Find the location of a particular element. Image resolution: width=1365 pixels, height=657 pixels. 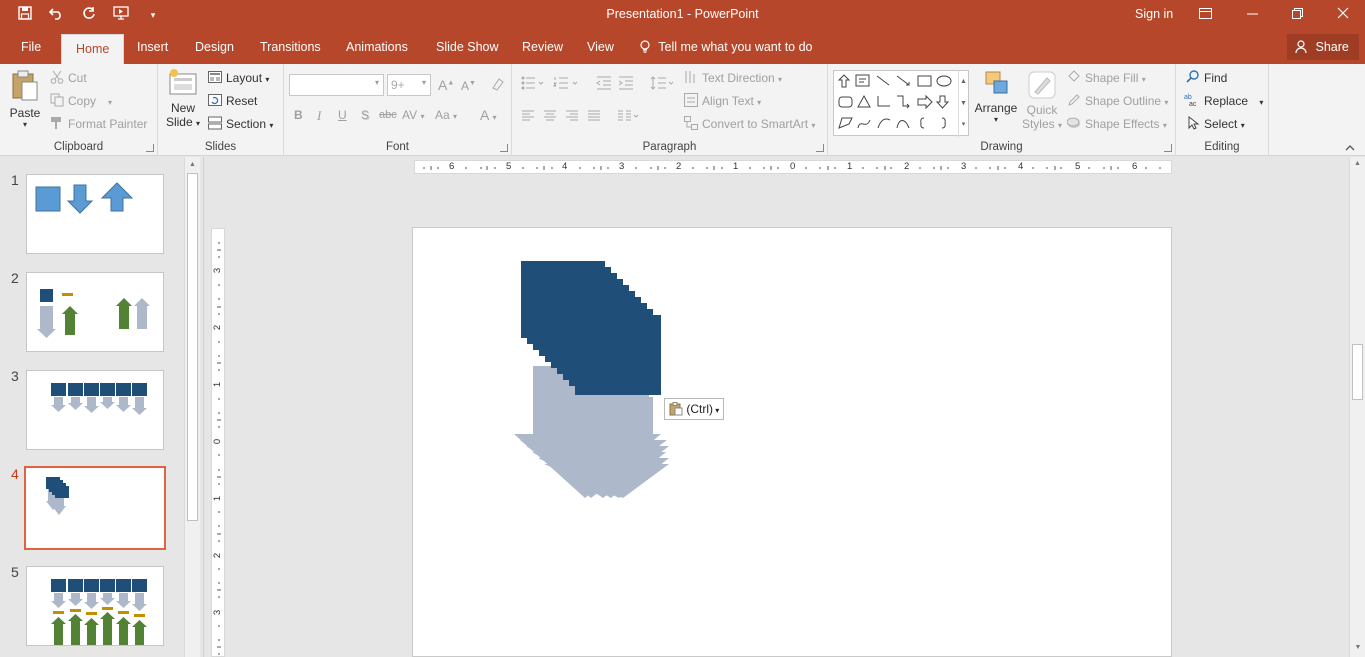

smartart-icon is located at coordinates (691, 123).